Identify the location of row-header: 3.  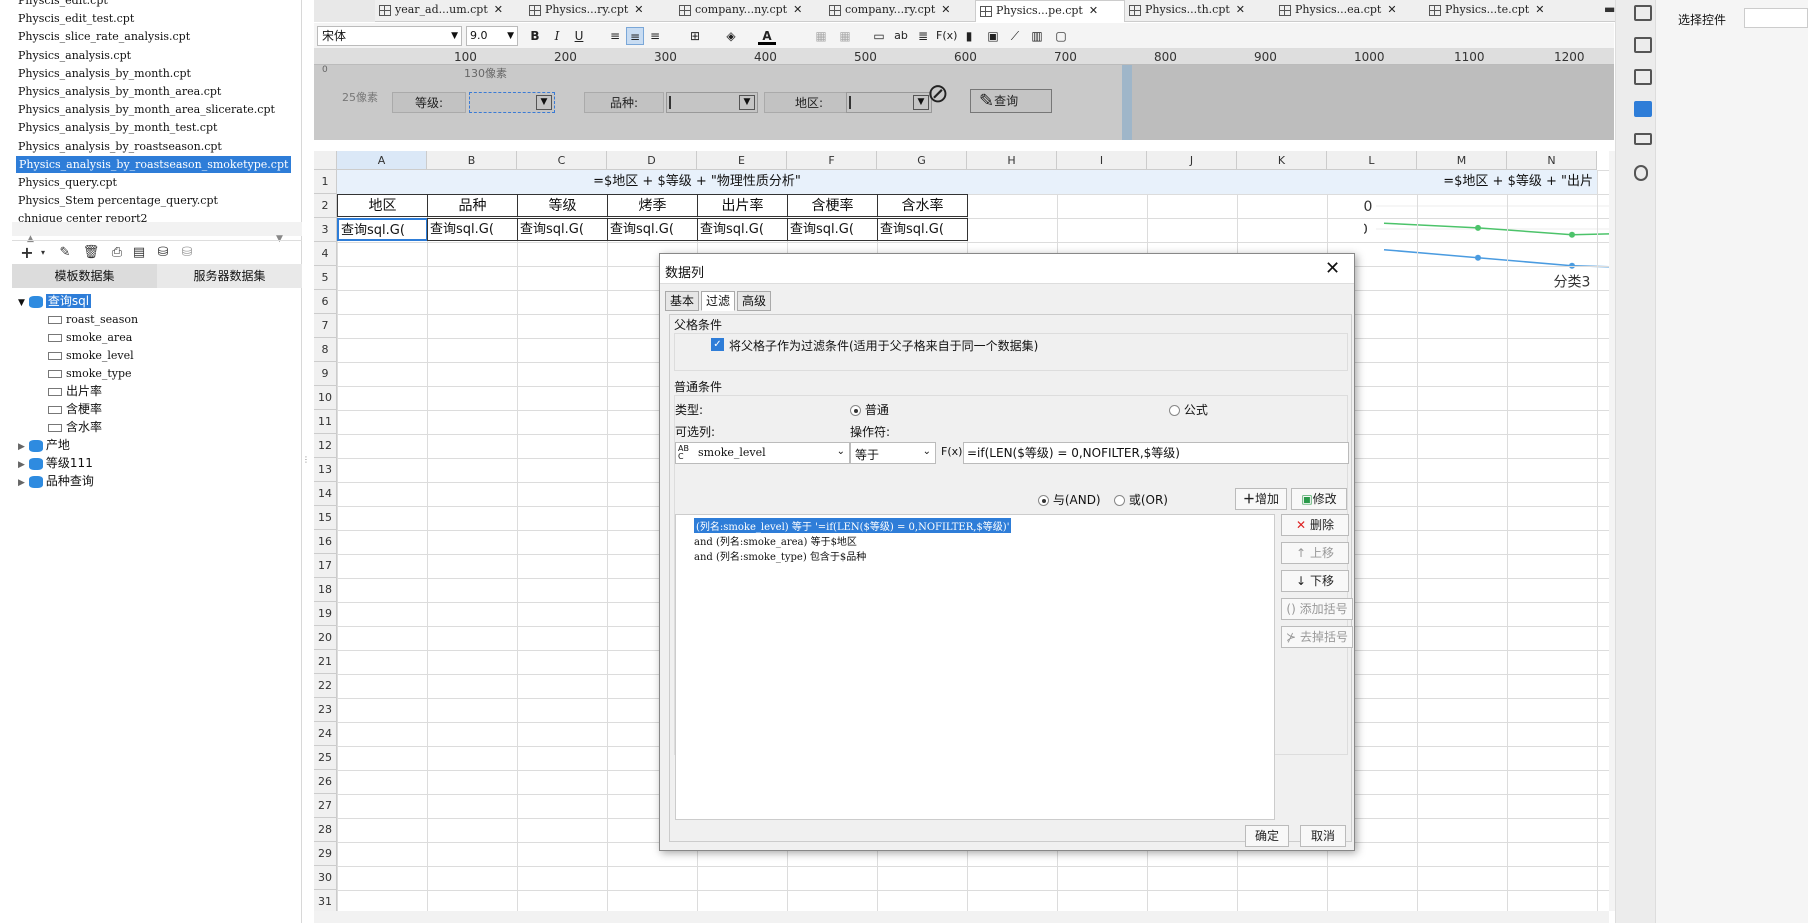
(325, 230).